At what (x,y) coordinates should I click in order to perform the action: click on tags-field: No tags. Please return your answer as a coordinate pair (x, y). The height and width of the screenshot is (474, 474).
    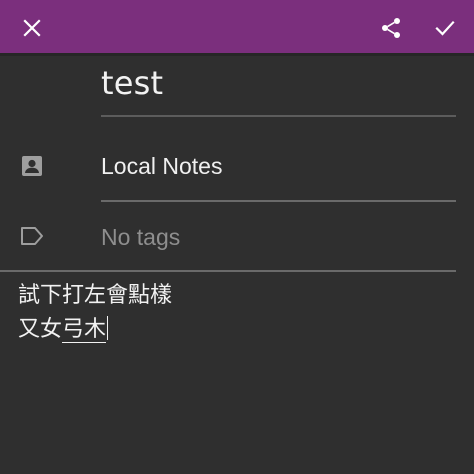
    Looking at the image, I should click on (140, 237).